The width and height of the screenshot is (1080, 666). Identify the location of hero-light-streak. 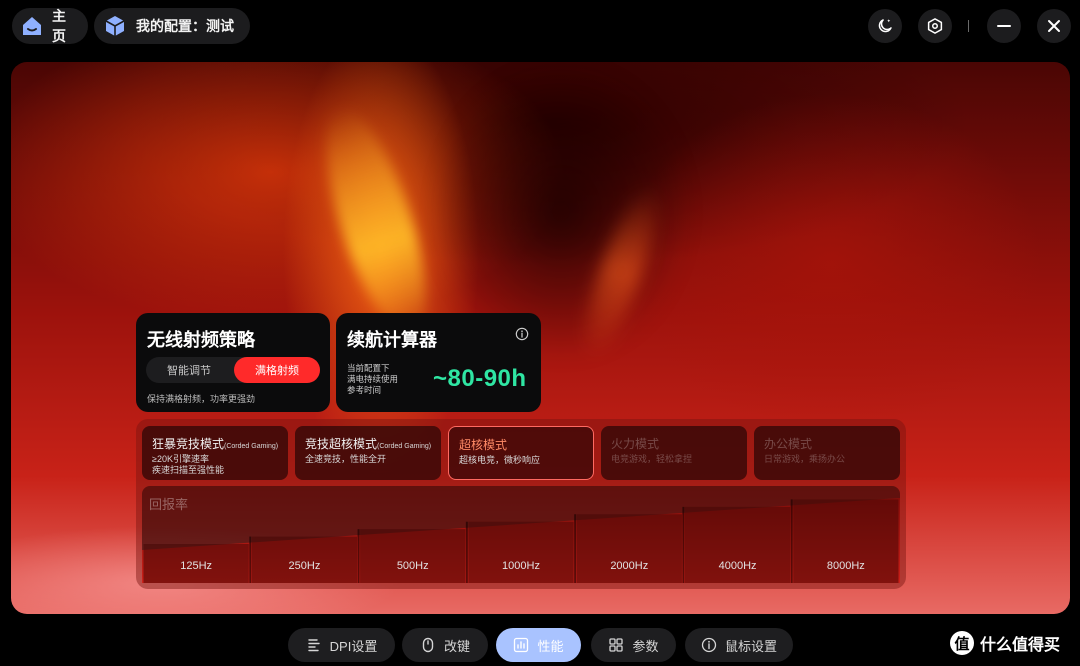
(376, 222).